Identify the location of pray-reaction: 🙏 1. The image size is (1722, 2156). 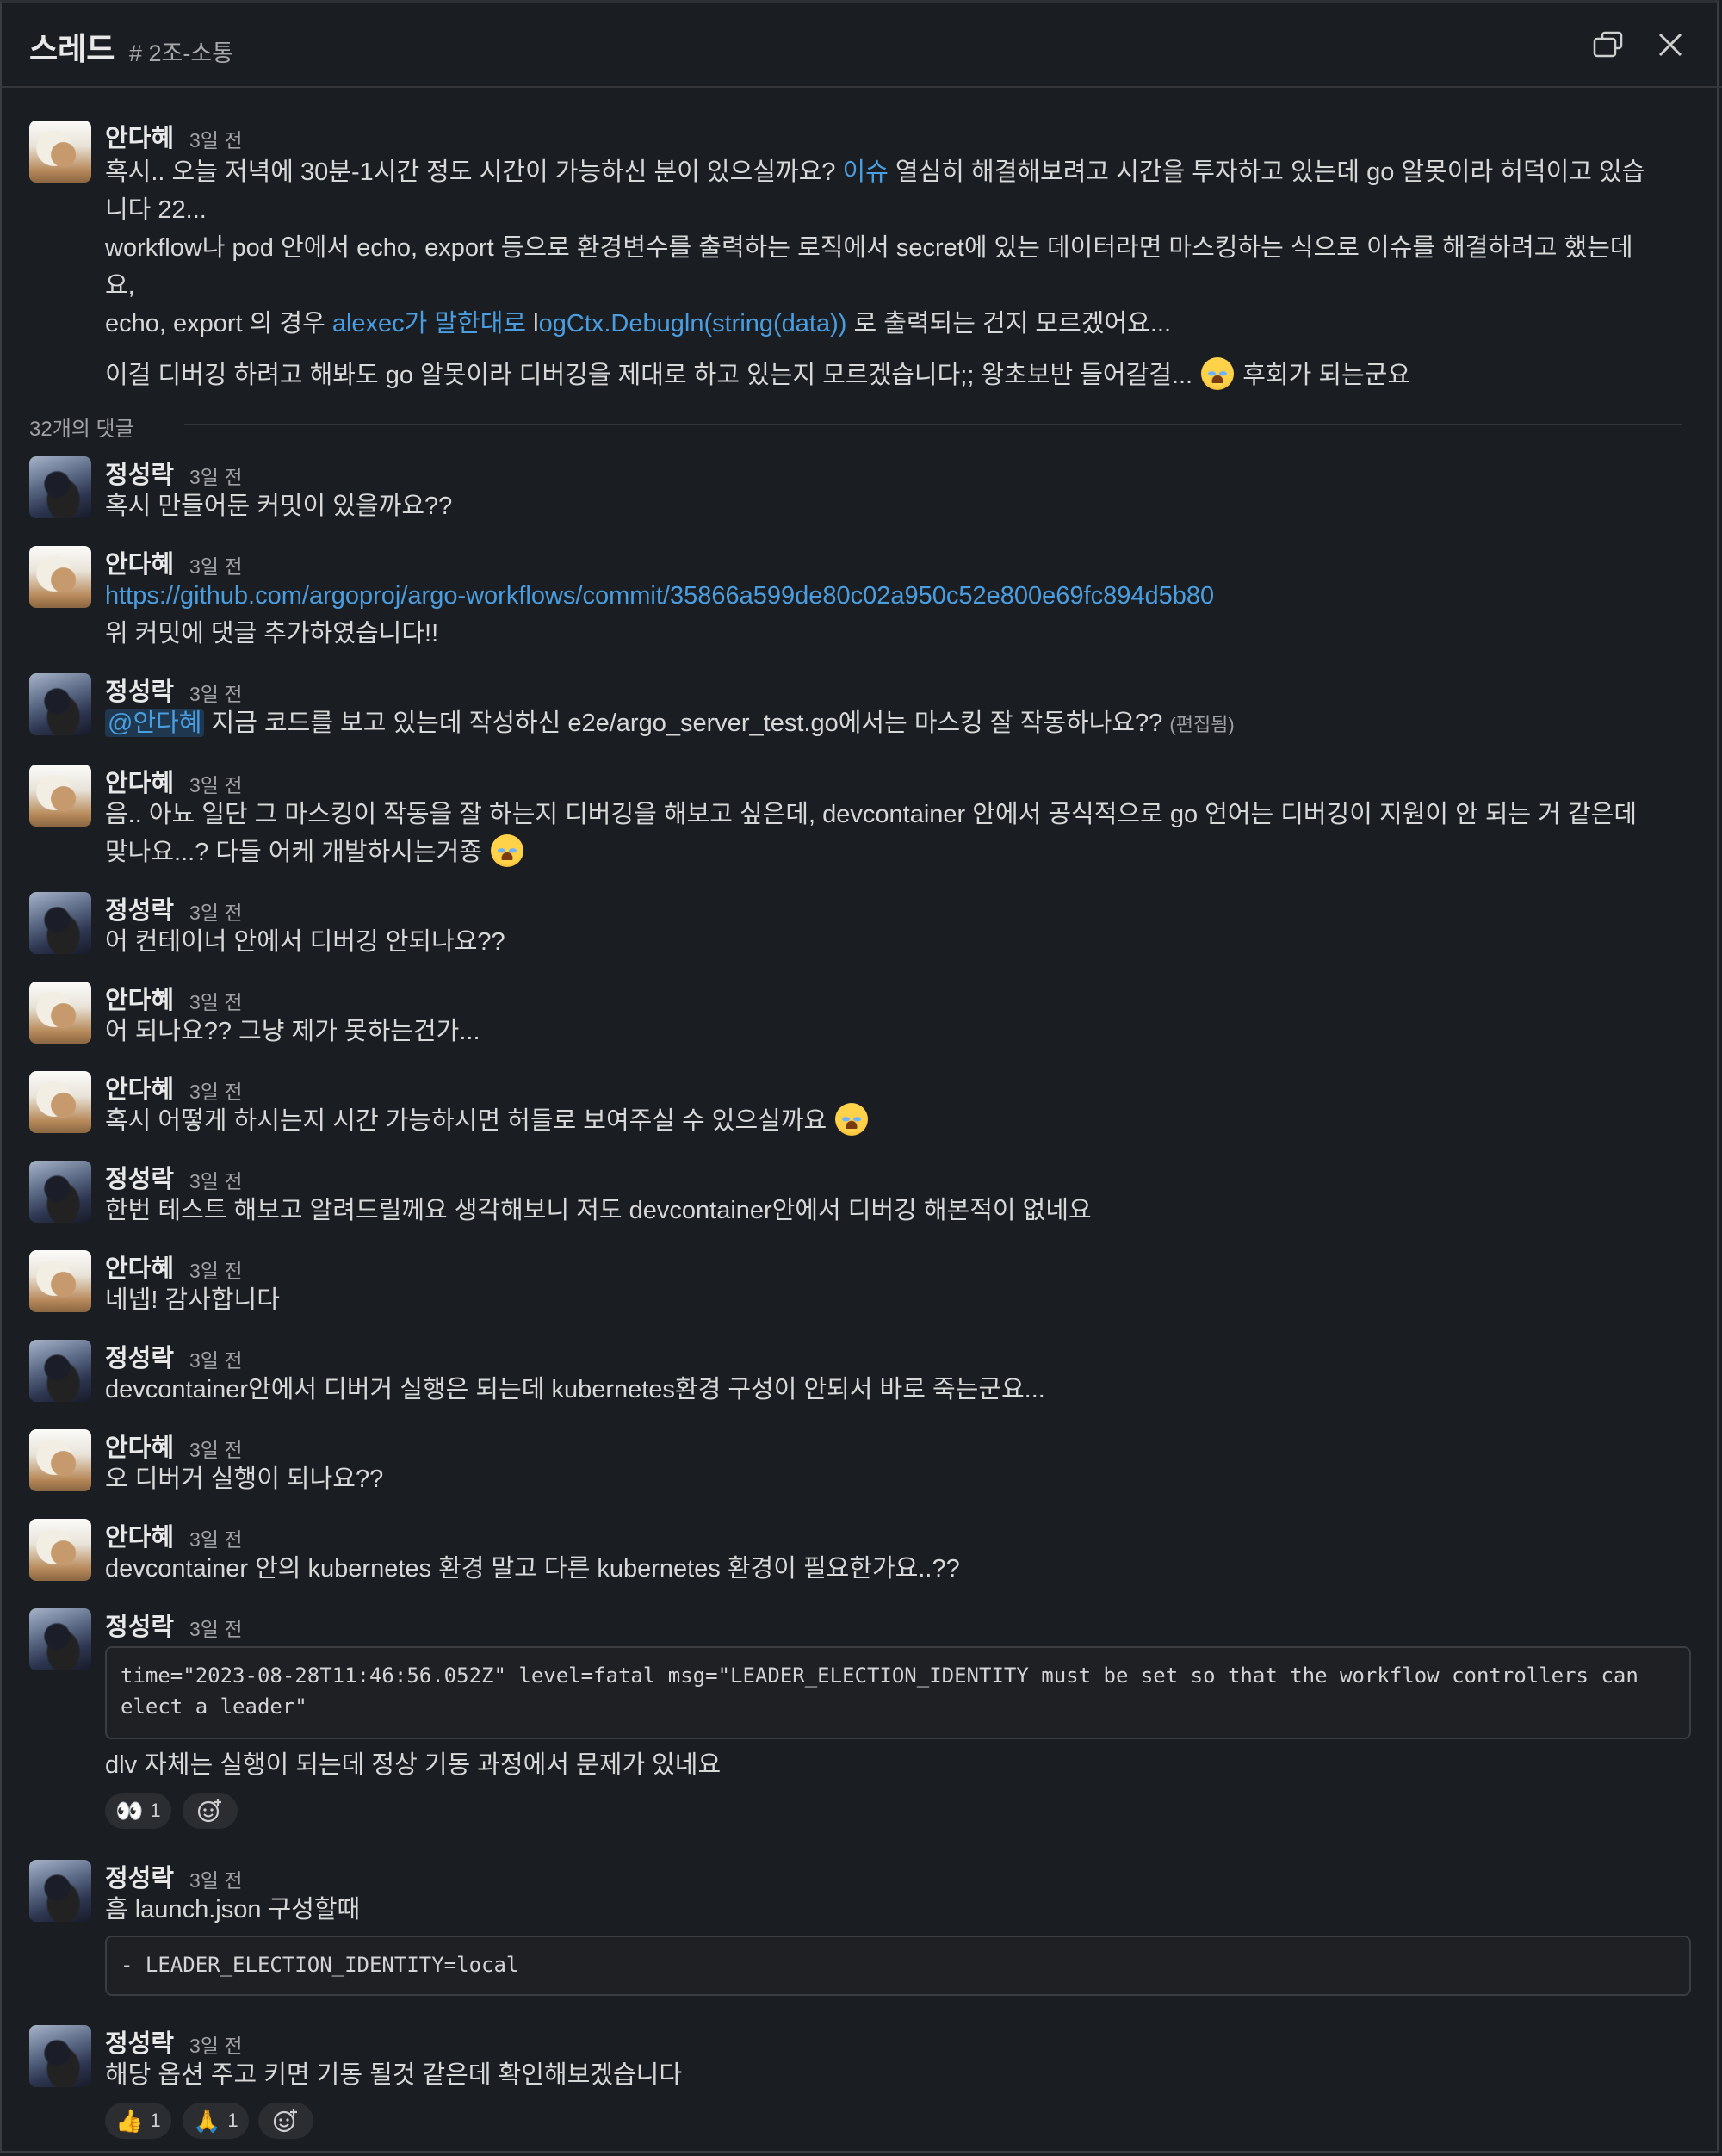
(216, 2121).